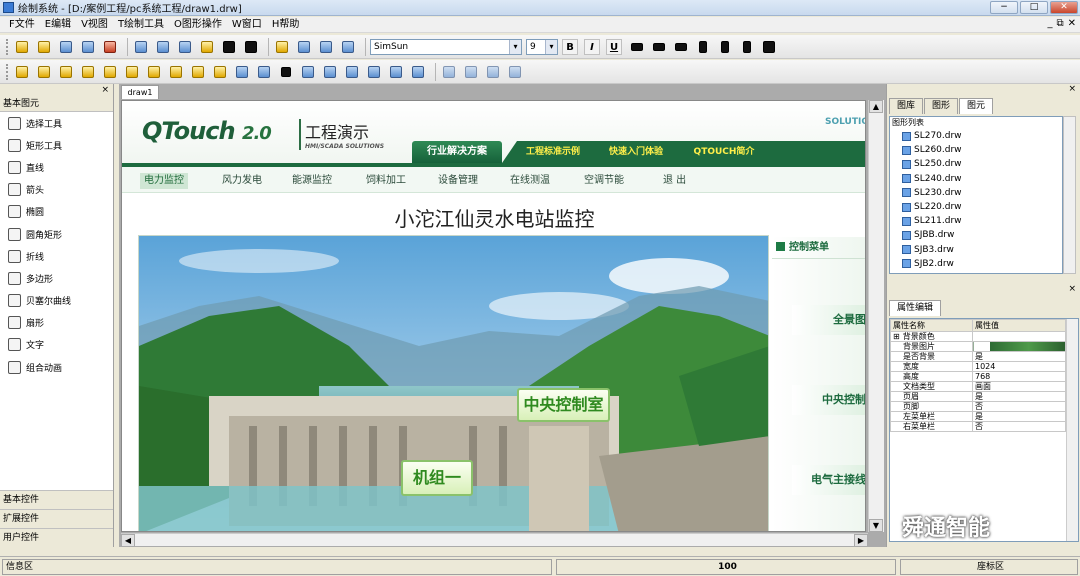 Image resolution: width=1080 pixels, height=576 pixels. Describe the element at coordinates (56, 278) in the screenshot. I see `tool-item: 多边形` at that location.